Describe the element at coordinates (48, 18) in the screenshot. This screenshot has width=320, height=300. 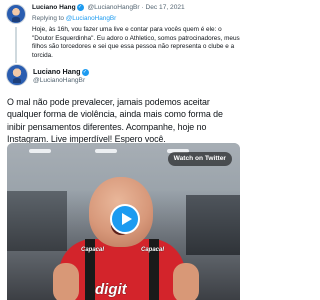
I see `replying-to-label: Replying to` at that location.